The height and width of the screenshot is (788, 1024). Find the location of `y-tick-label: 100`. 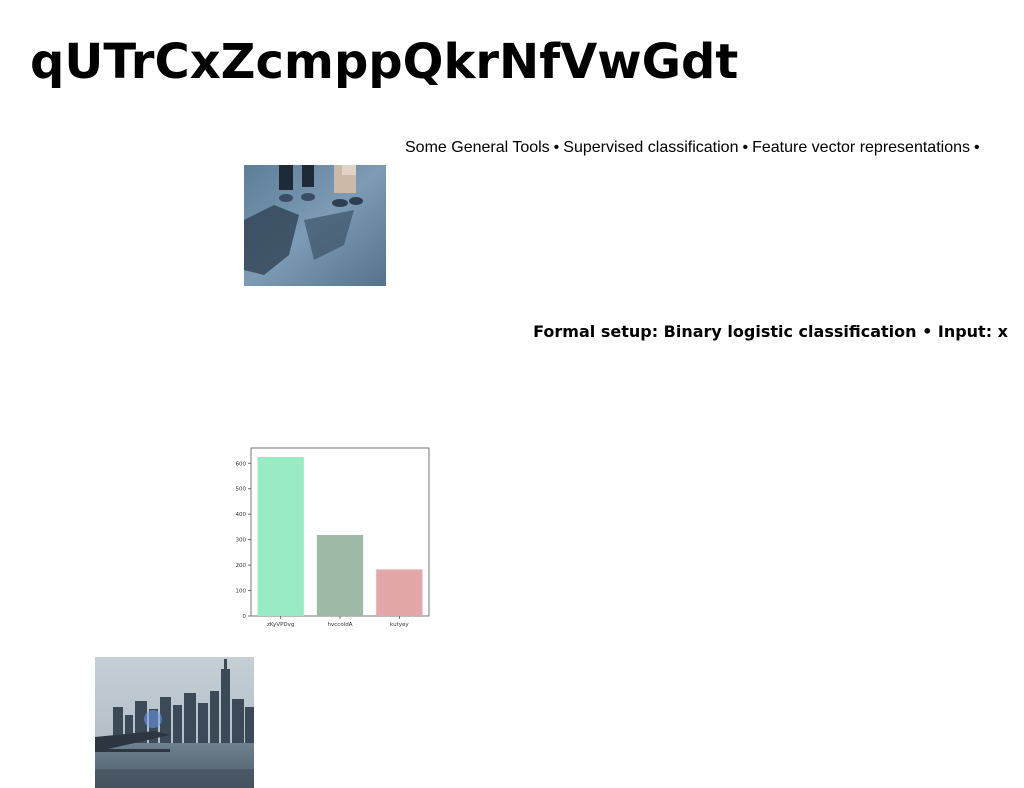

y-tick-label: 100 is located at coordinates (241, 592).